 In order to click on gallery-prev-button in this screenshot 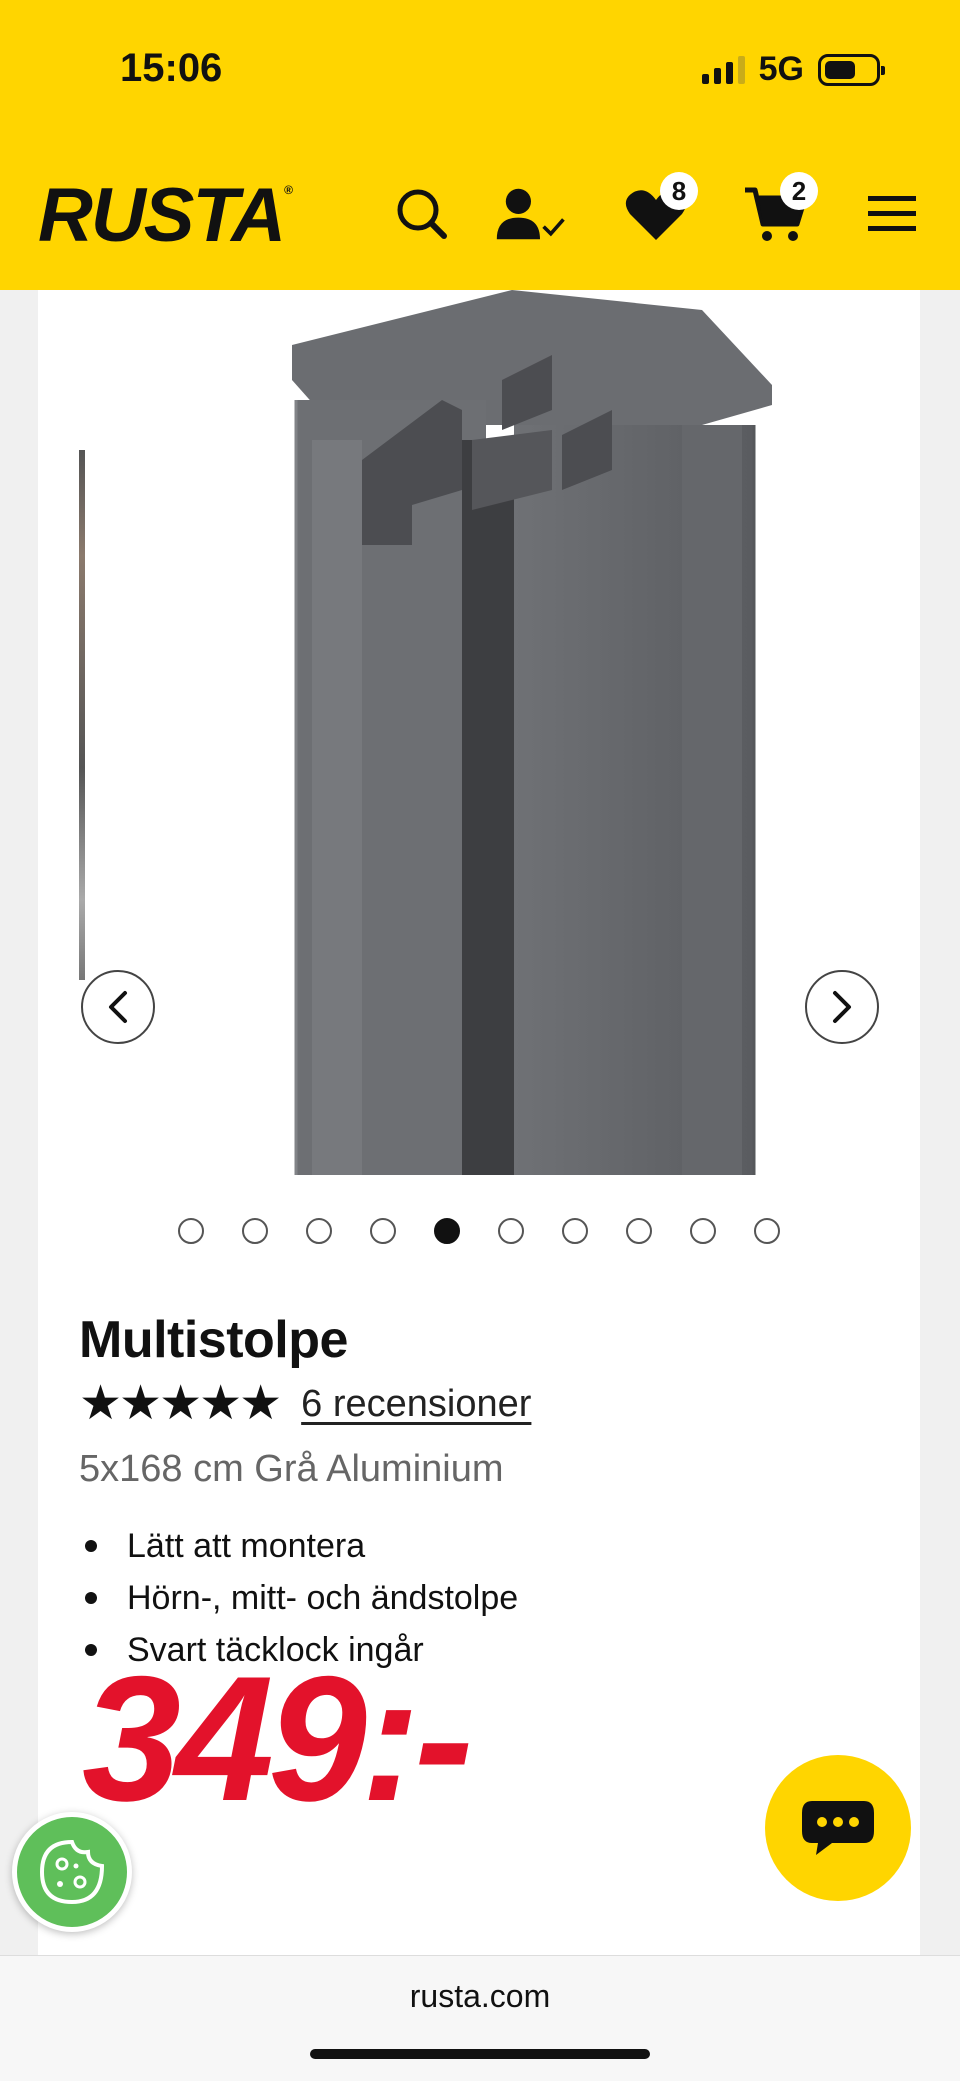, I will do `click(118, 1007)`.